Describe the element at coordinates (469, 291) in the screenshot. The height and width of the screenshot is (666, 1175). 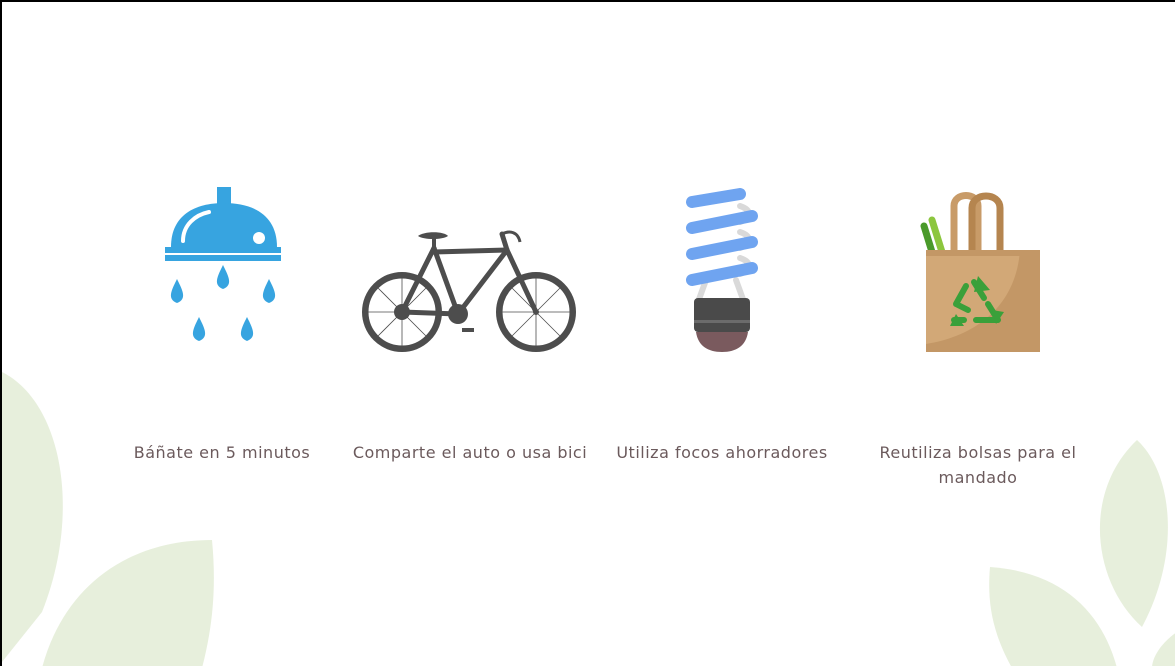
I see `bicycle-icon` at that location.